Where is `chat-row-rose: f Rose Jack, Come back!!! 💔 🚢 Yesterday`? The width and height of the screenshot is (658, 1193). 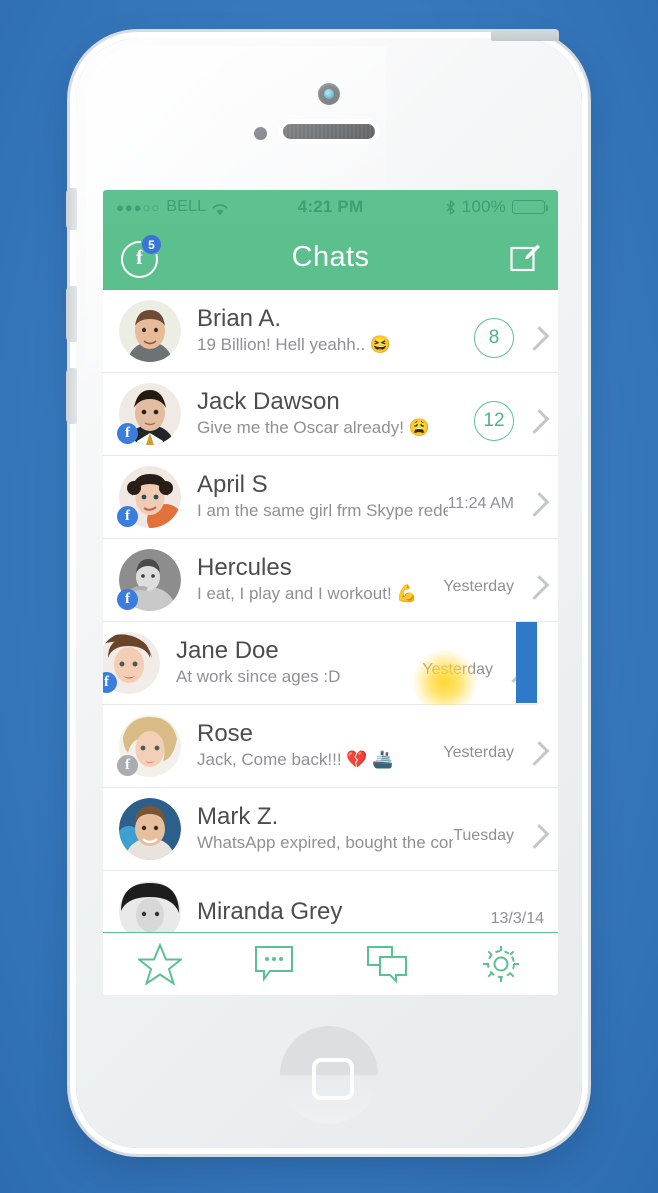 chat-row-rose: f Rose Jack, Come back!!! 💔 🚢 Yesterday is located at coordinates (330, 746).